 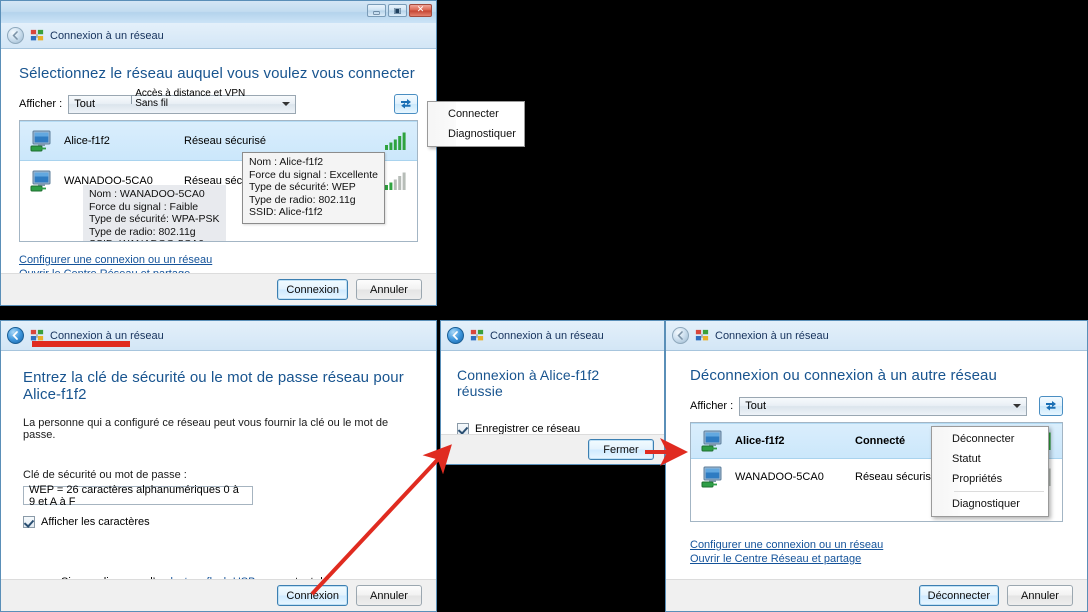 I want to click on annotation-arrow-connexion-to-success, so click(x=499, y=517).